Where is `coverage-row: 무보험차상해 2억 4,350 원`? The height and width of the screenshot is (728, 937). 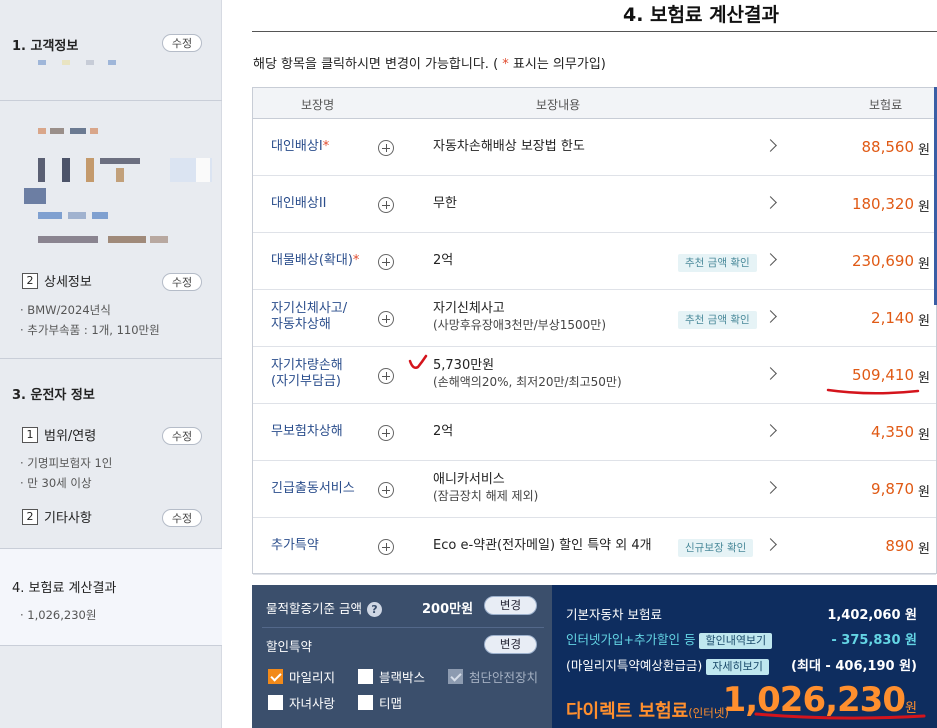
coverage-row: 무보험차상해 2억 4,350 원 is located at coordinates (594, 432).